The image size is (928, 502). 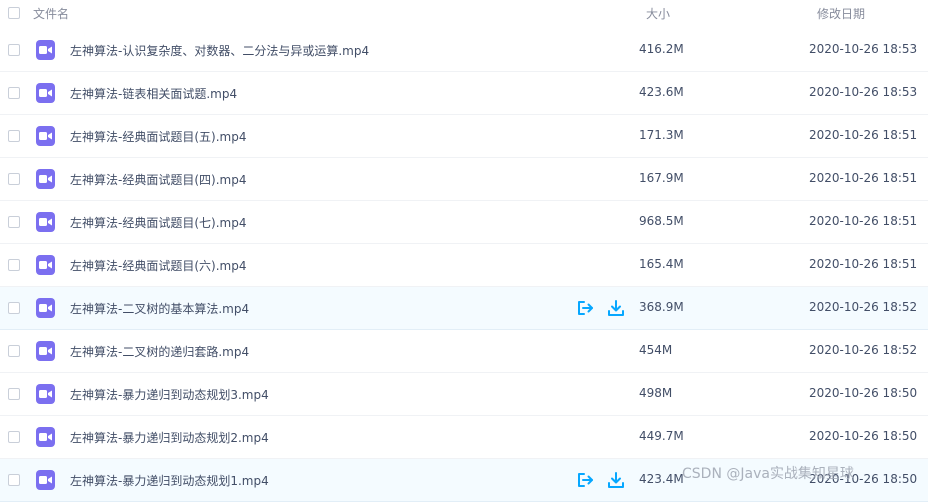 I want to click on column-header-name: 文件名, so click(x=51, y=13).